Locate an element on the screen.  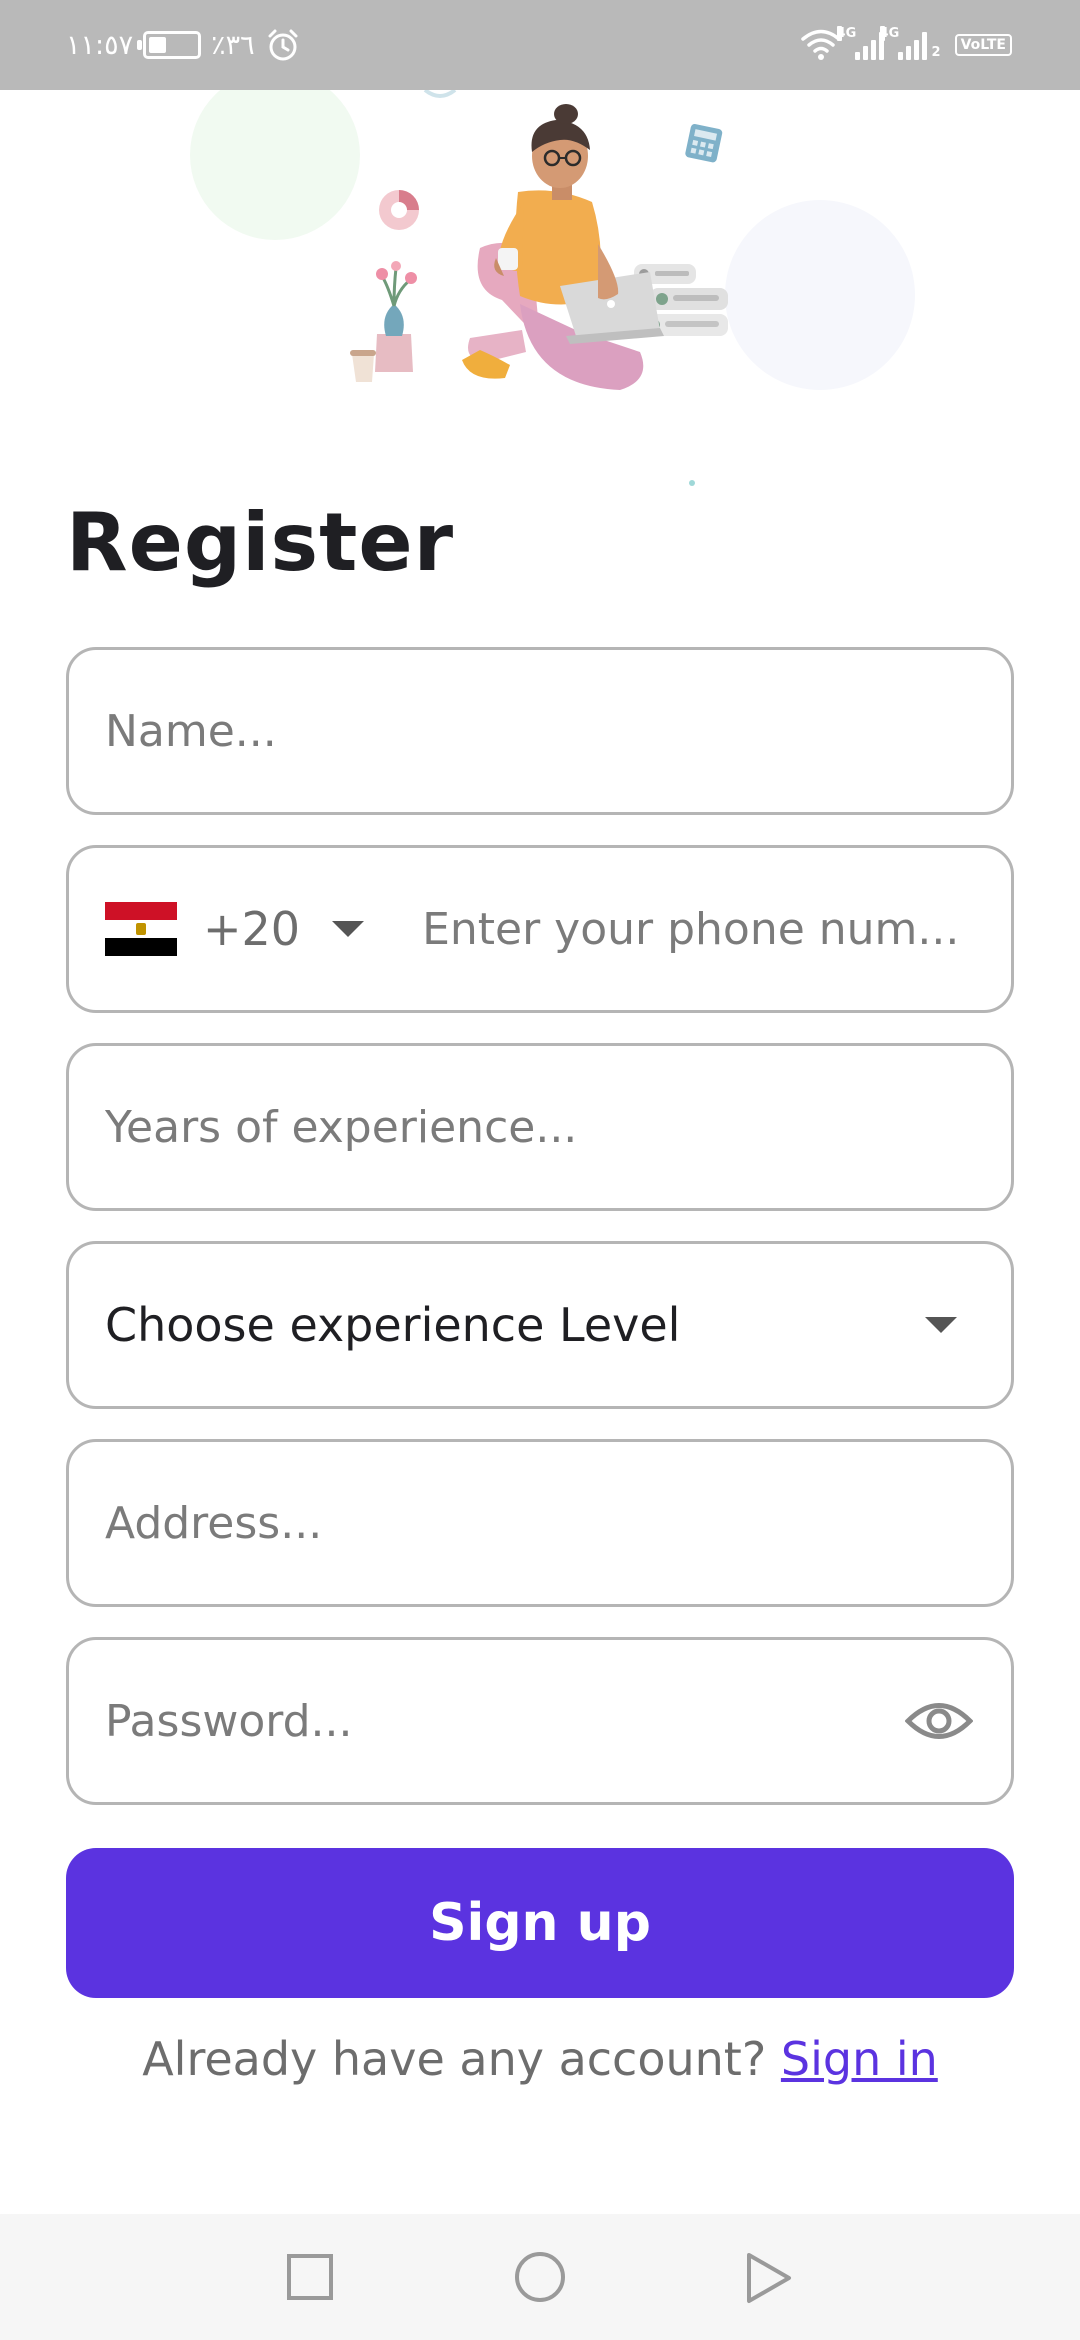
decor-circle-green is located at coordinates (275, 165).